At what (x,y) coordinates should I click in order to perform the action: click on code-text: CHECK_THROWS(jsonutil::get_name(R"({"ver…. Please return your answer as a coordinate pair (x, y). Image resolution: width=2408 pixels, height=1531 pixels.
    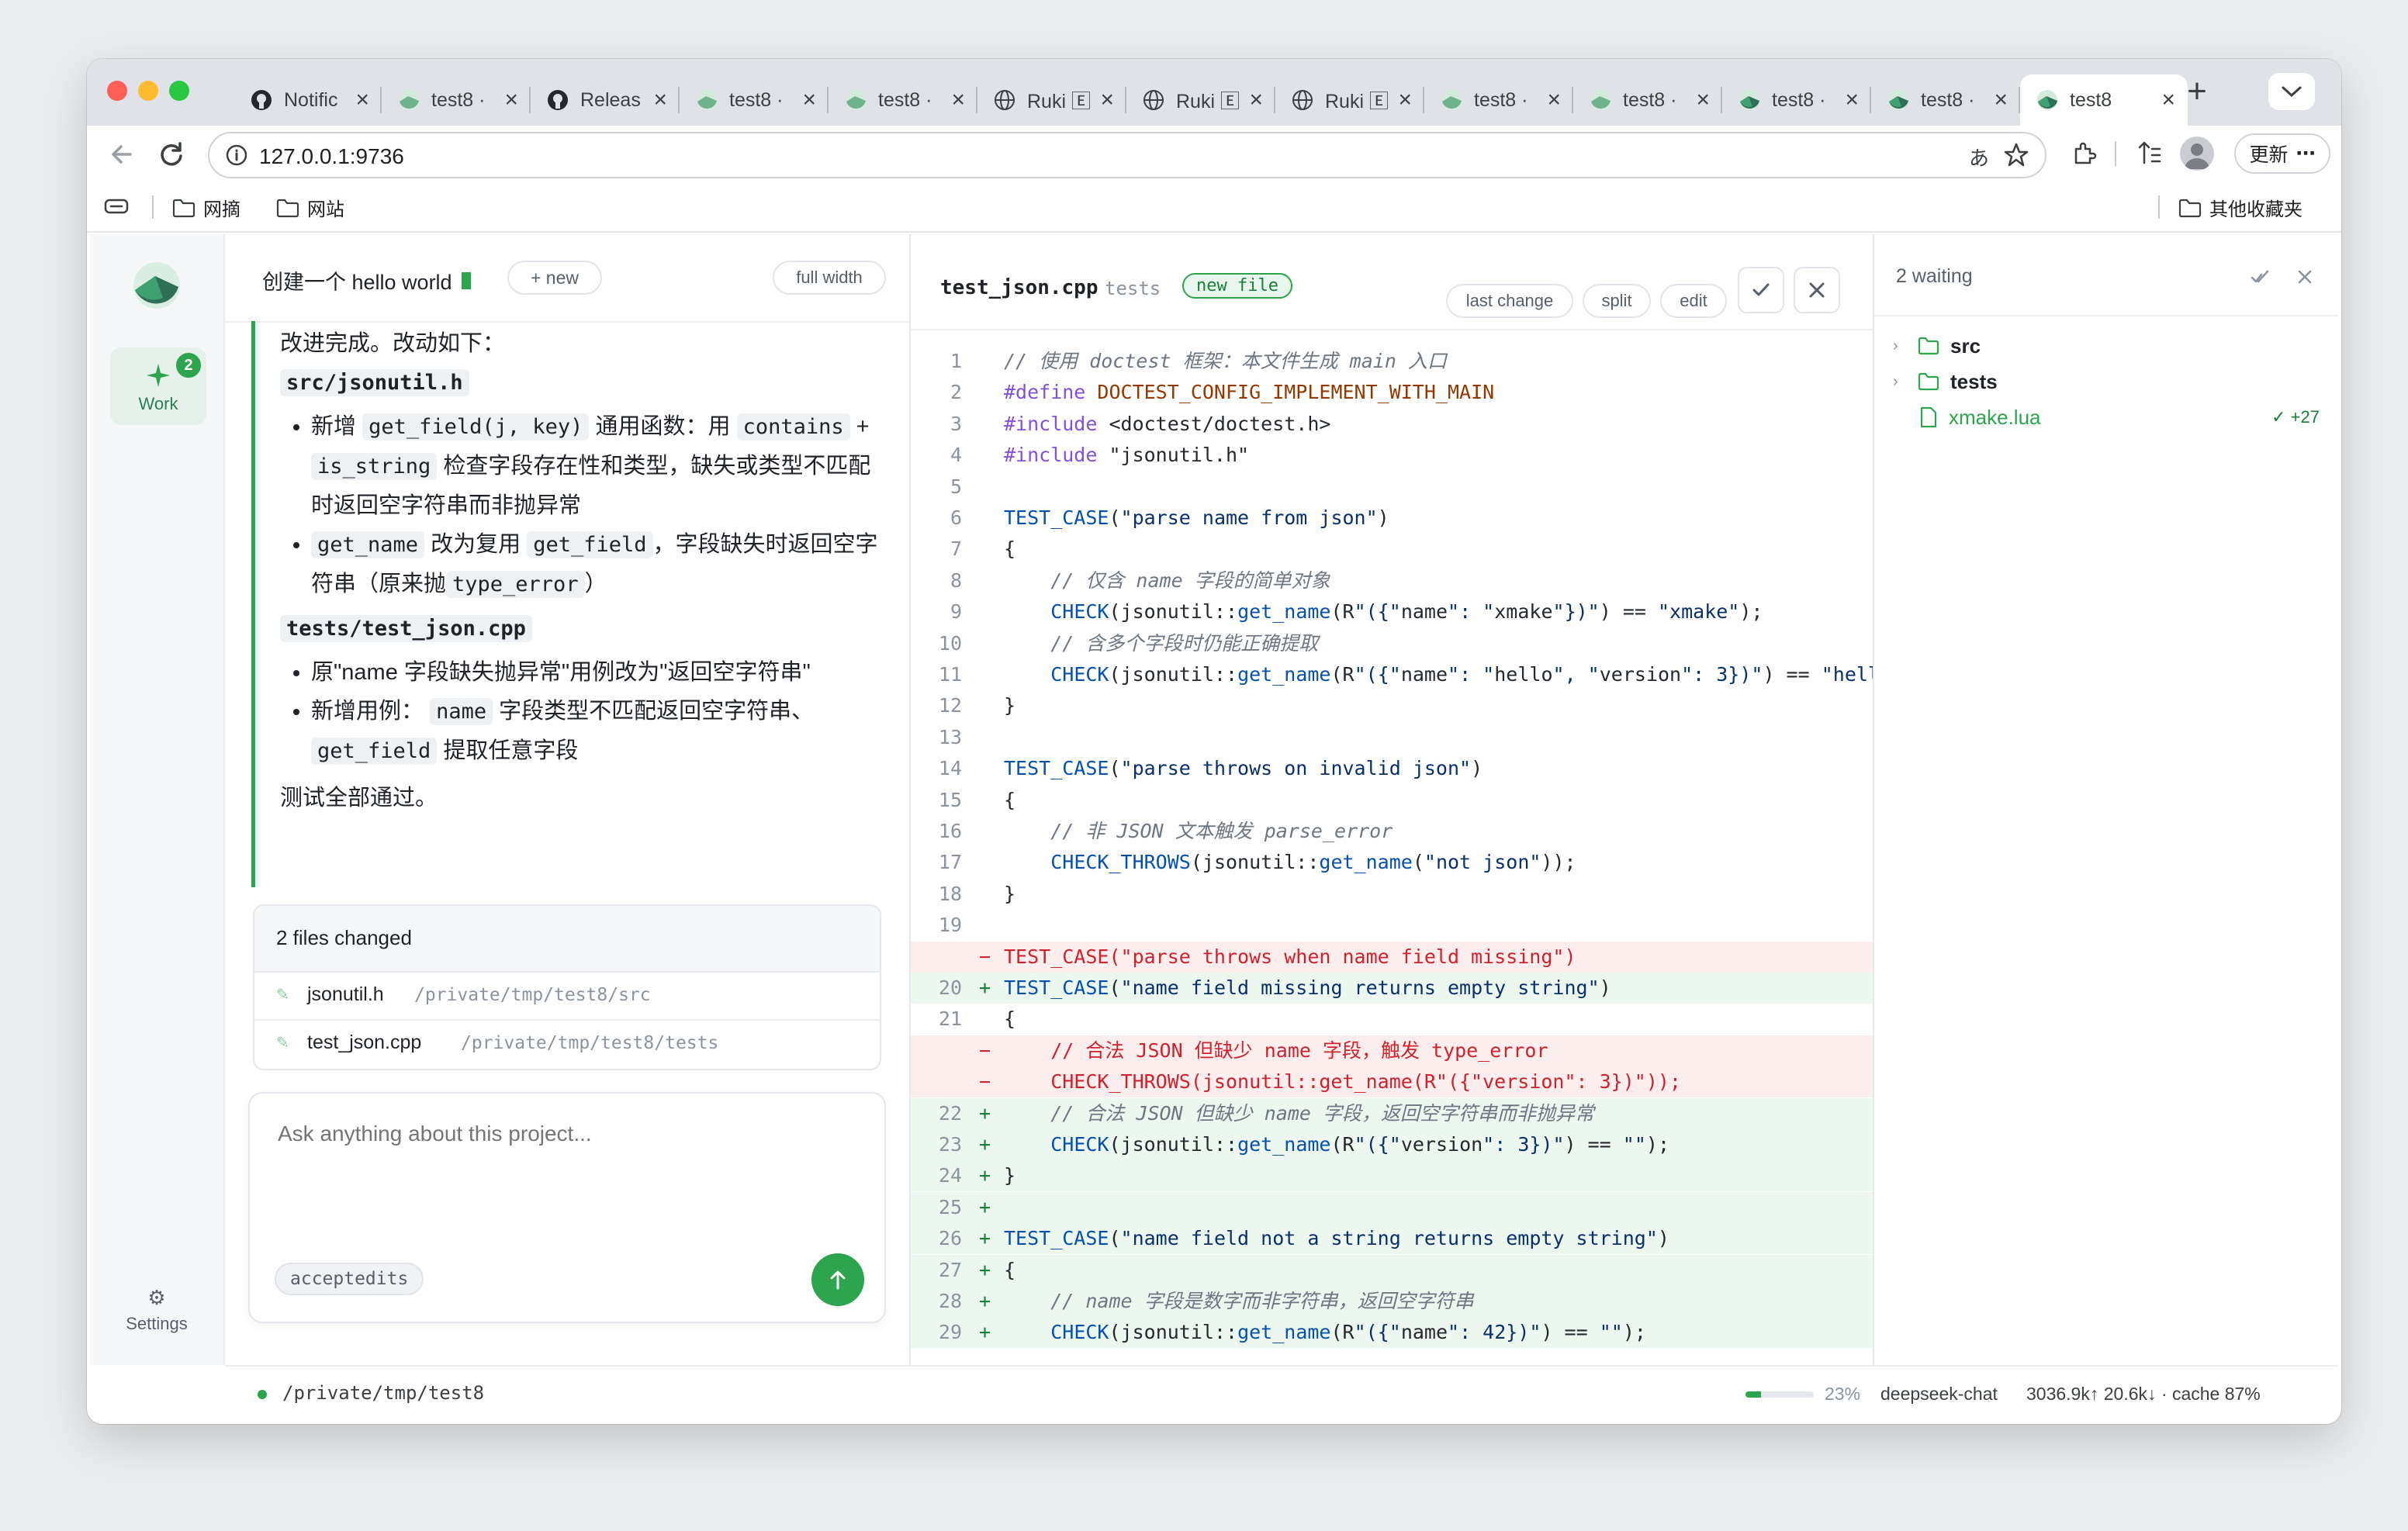
    Looking at the image, I should click on (1343, 1082).